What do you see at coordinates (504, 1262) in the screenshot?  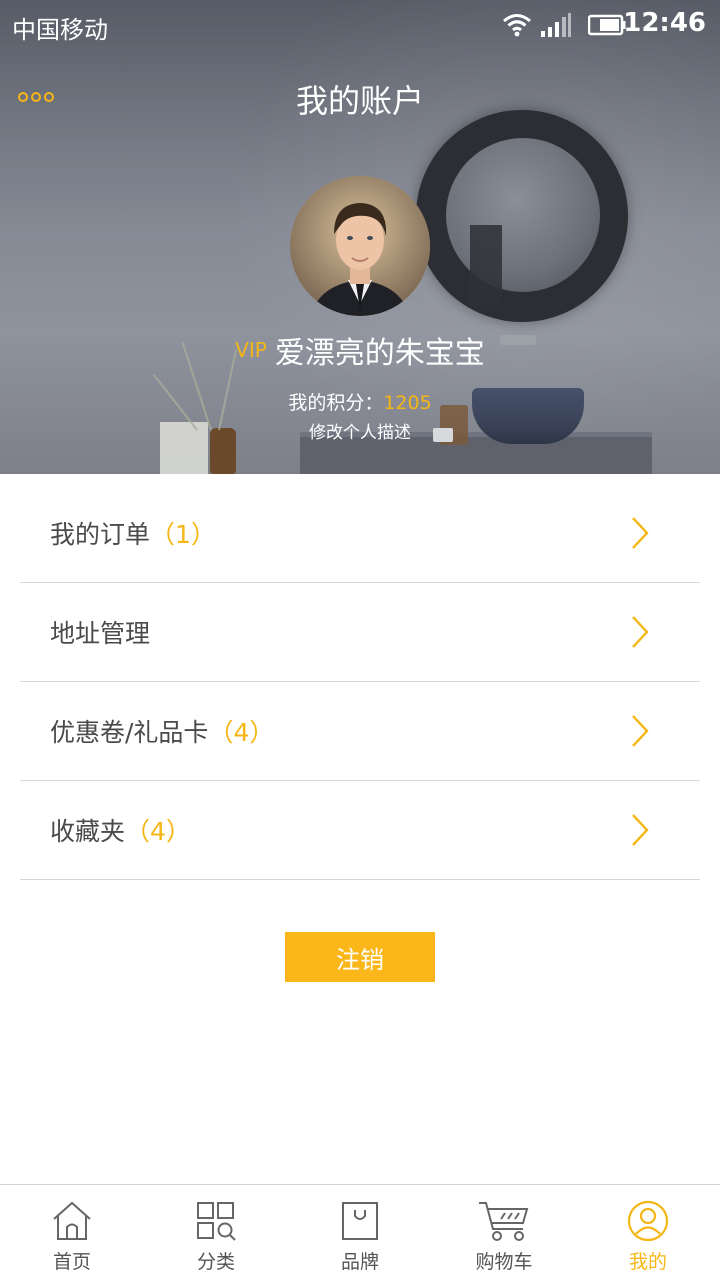 I see `tab-label: 购物车` at bounding box center [504, 1262].